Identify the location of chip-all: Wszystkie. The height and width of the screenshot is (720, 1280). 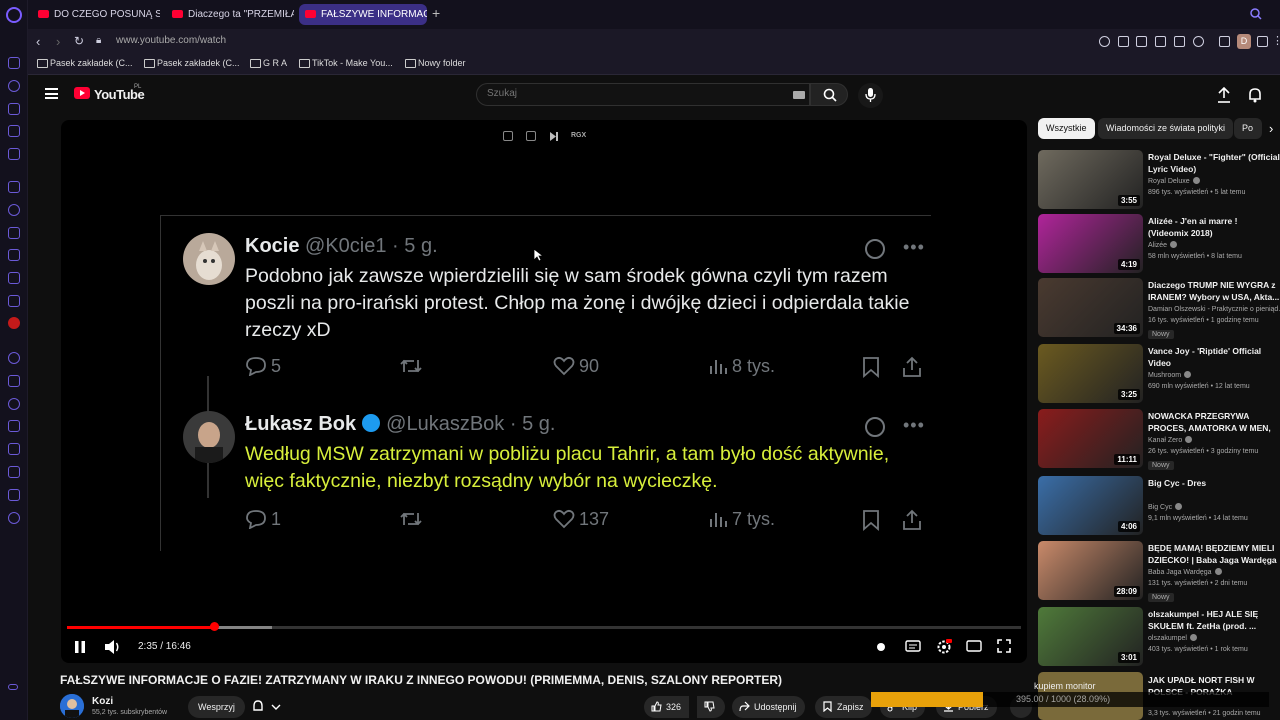
(1066, 128).